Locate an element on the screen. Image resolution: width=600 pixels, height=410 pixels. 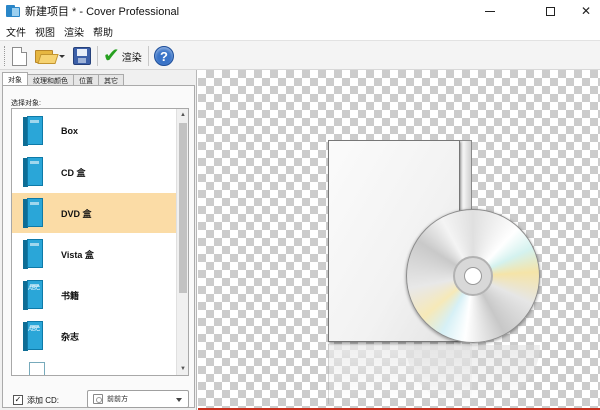
list-item-vista-box: Vista 盒 is located at coordinates (94, 254).